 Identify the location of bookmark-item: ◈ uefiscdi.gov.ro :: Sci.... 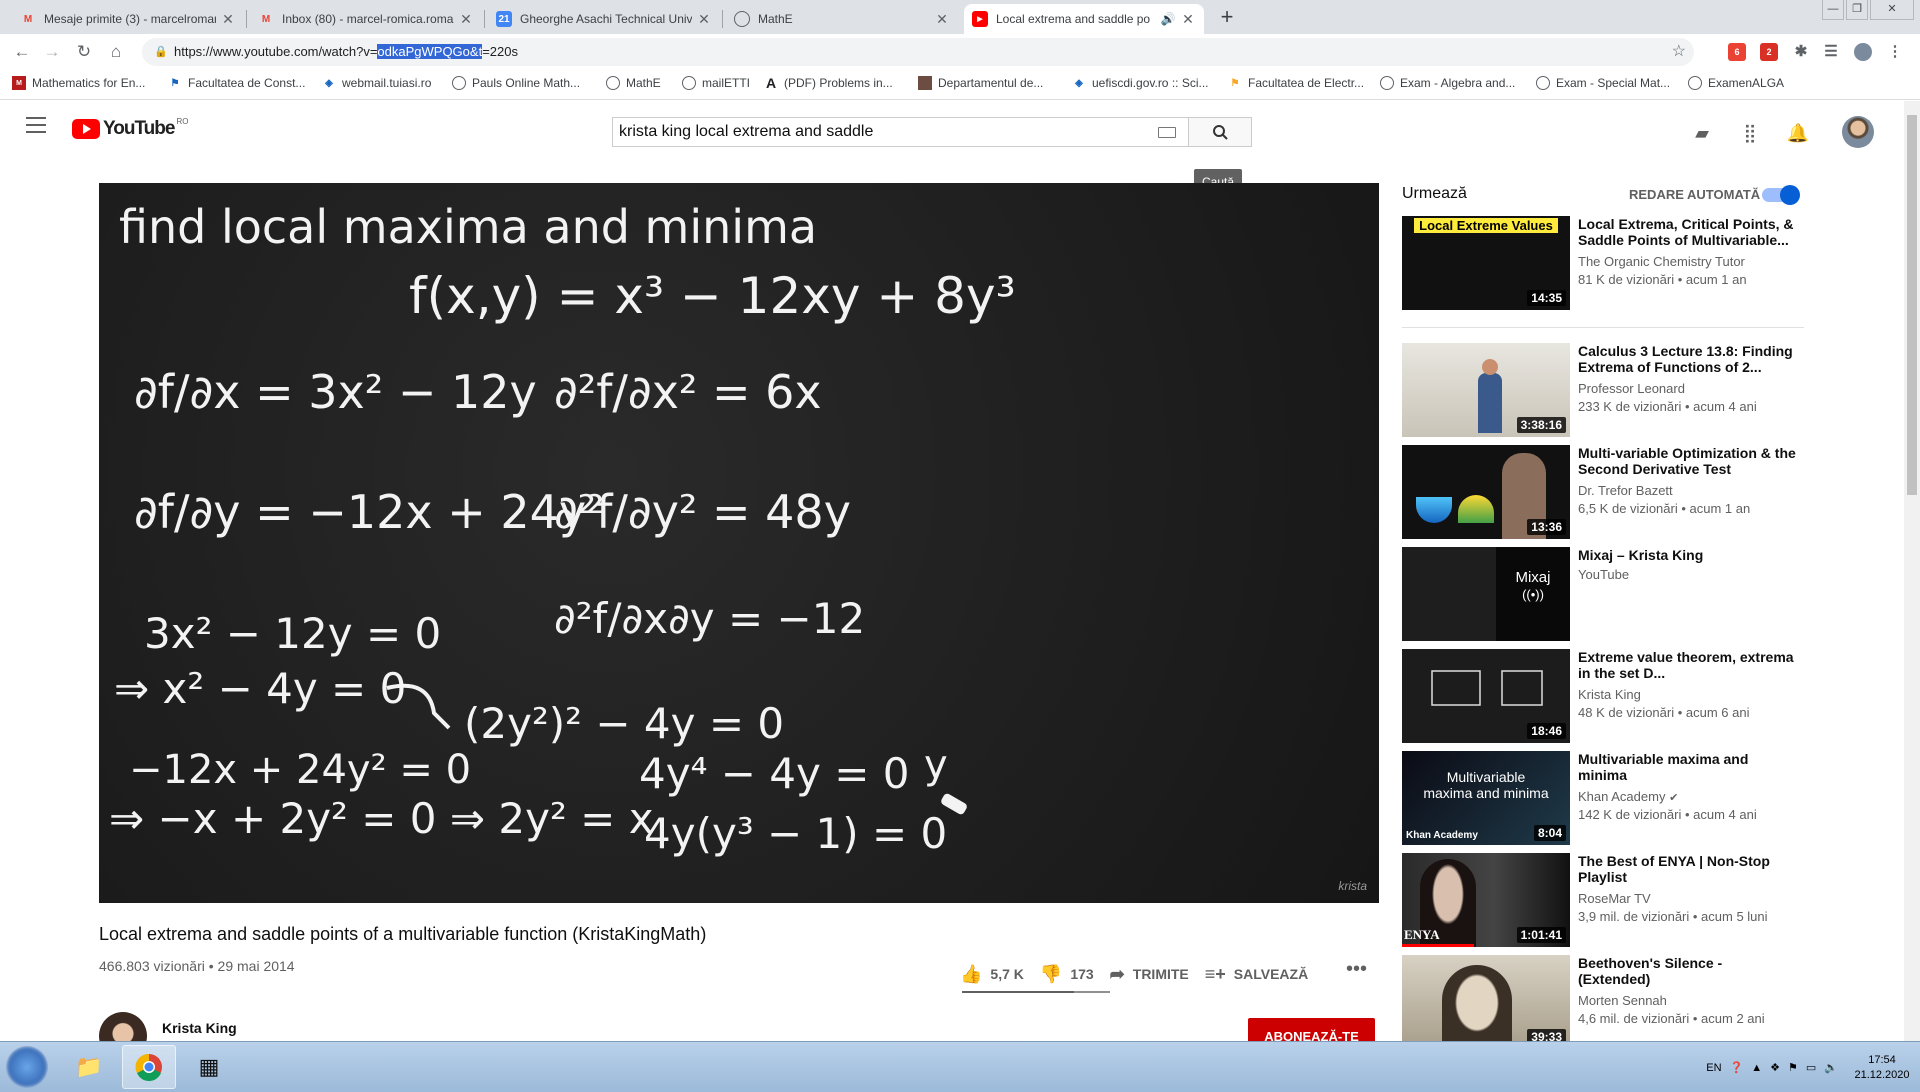
(1140, 83).